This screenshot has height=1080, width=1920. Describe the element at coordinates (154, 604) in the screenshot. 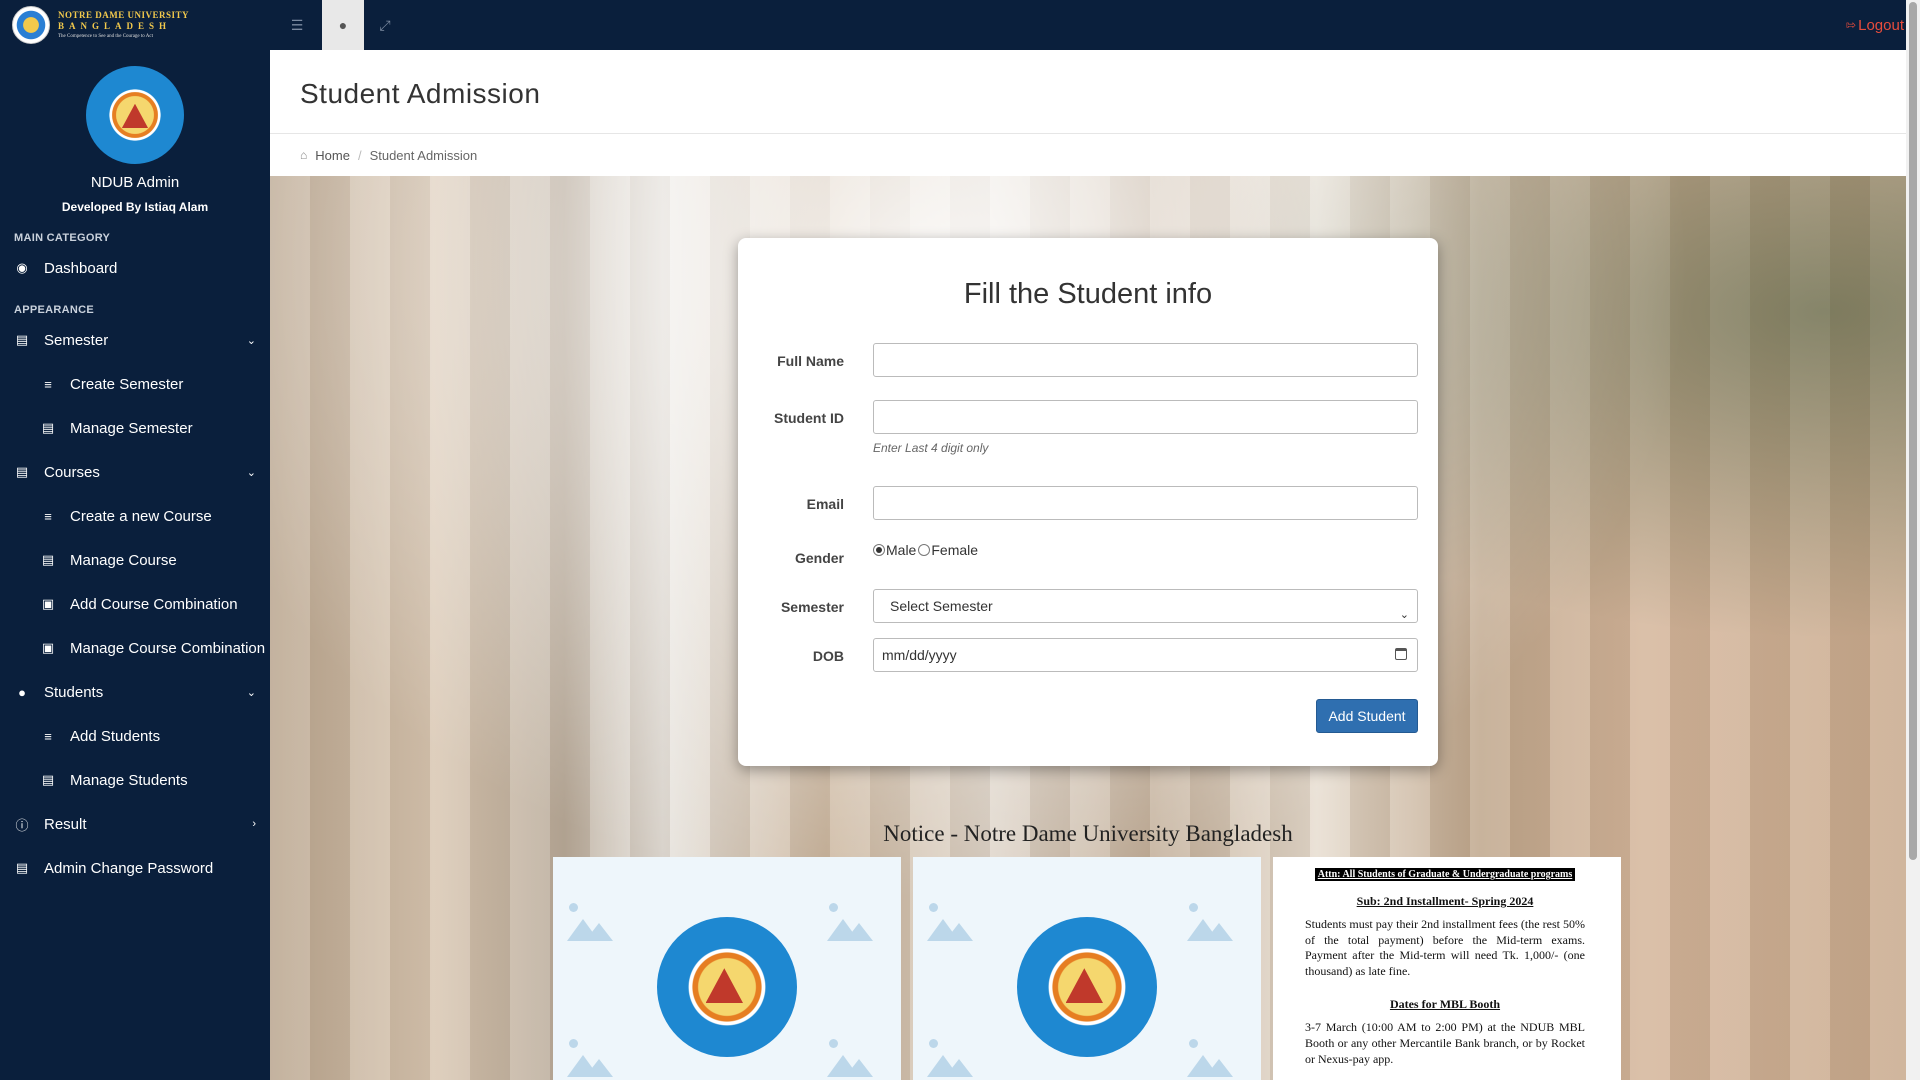

I see `sidebar-item-label: Add Course Combination` at that location.